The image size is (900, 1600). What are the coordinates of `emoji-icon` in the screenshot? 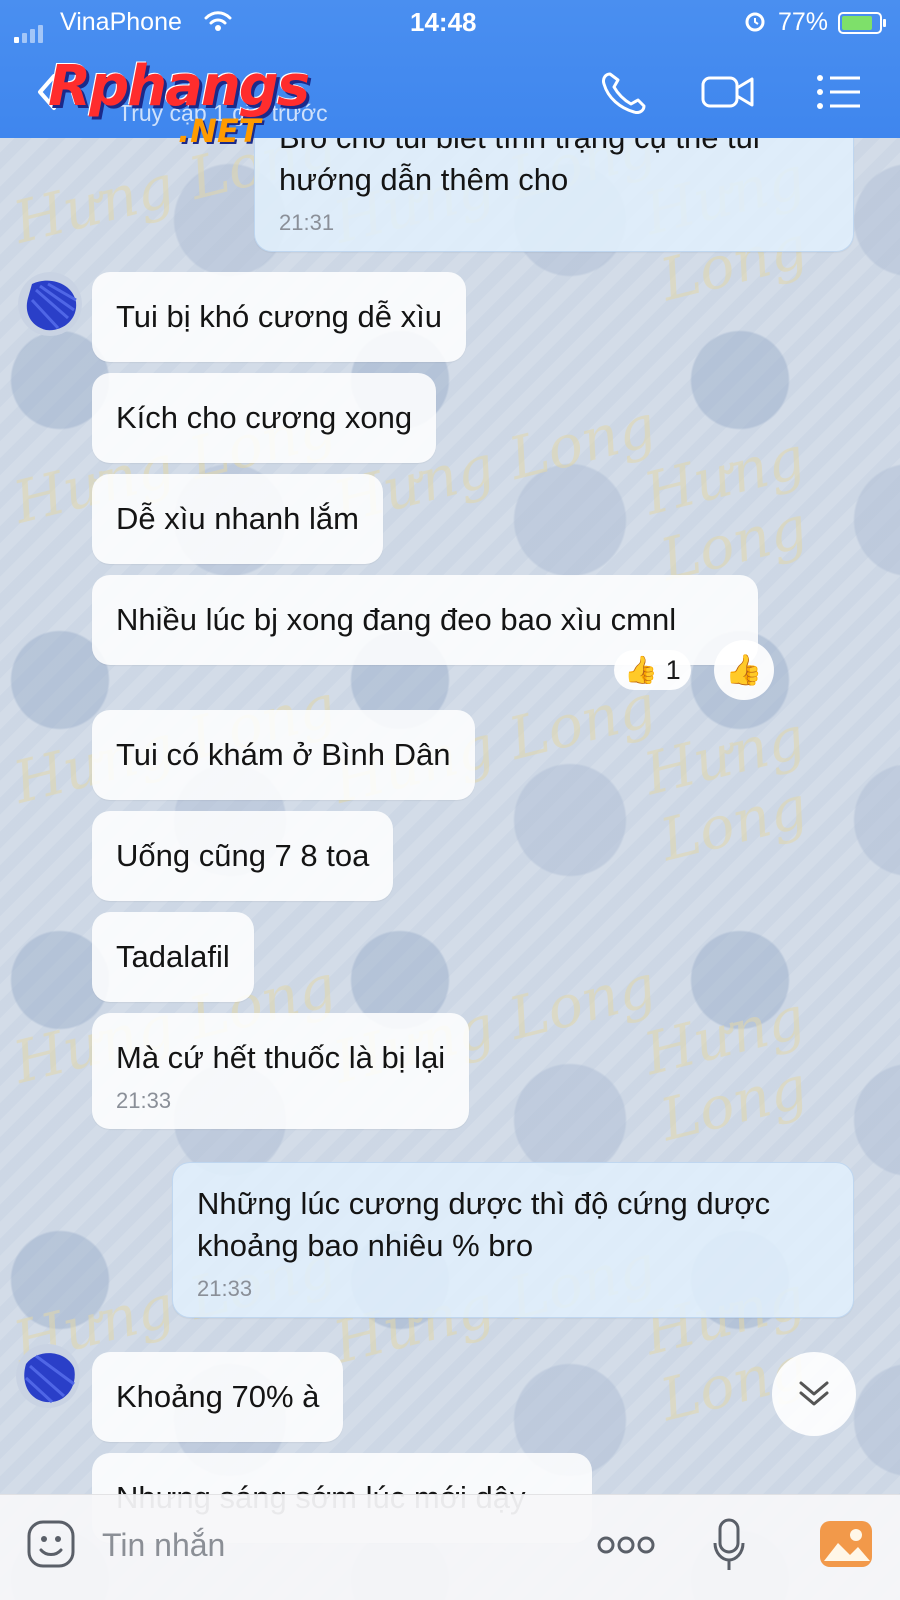 It's located at (51, 1544).